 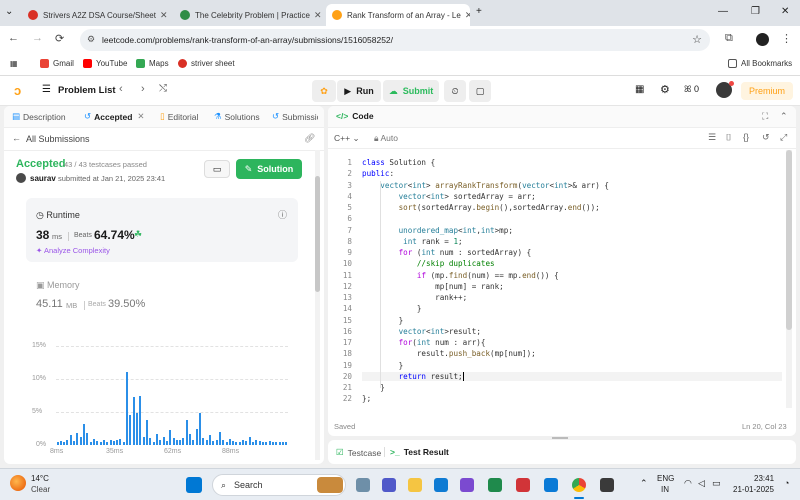 I want to click on code-line: result.push_back(mp[num]);, so click(x=449, y=353).